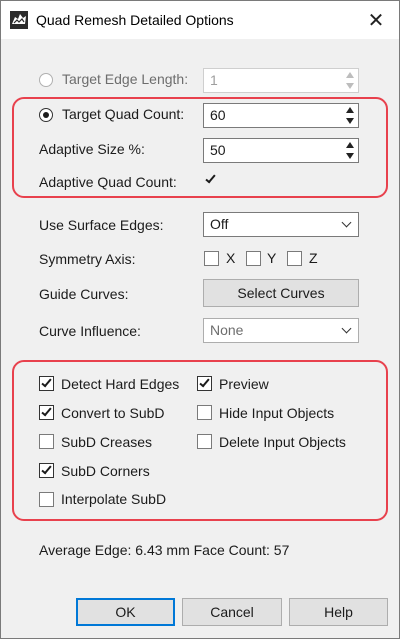  Describe the element at coordinates (211, 258) in the screenshot. I see `symmetry-x-checkbox` at that location.